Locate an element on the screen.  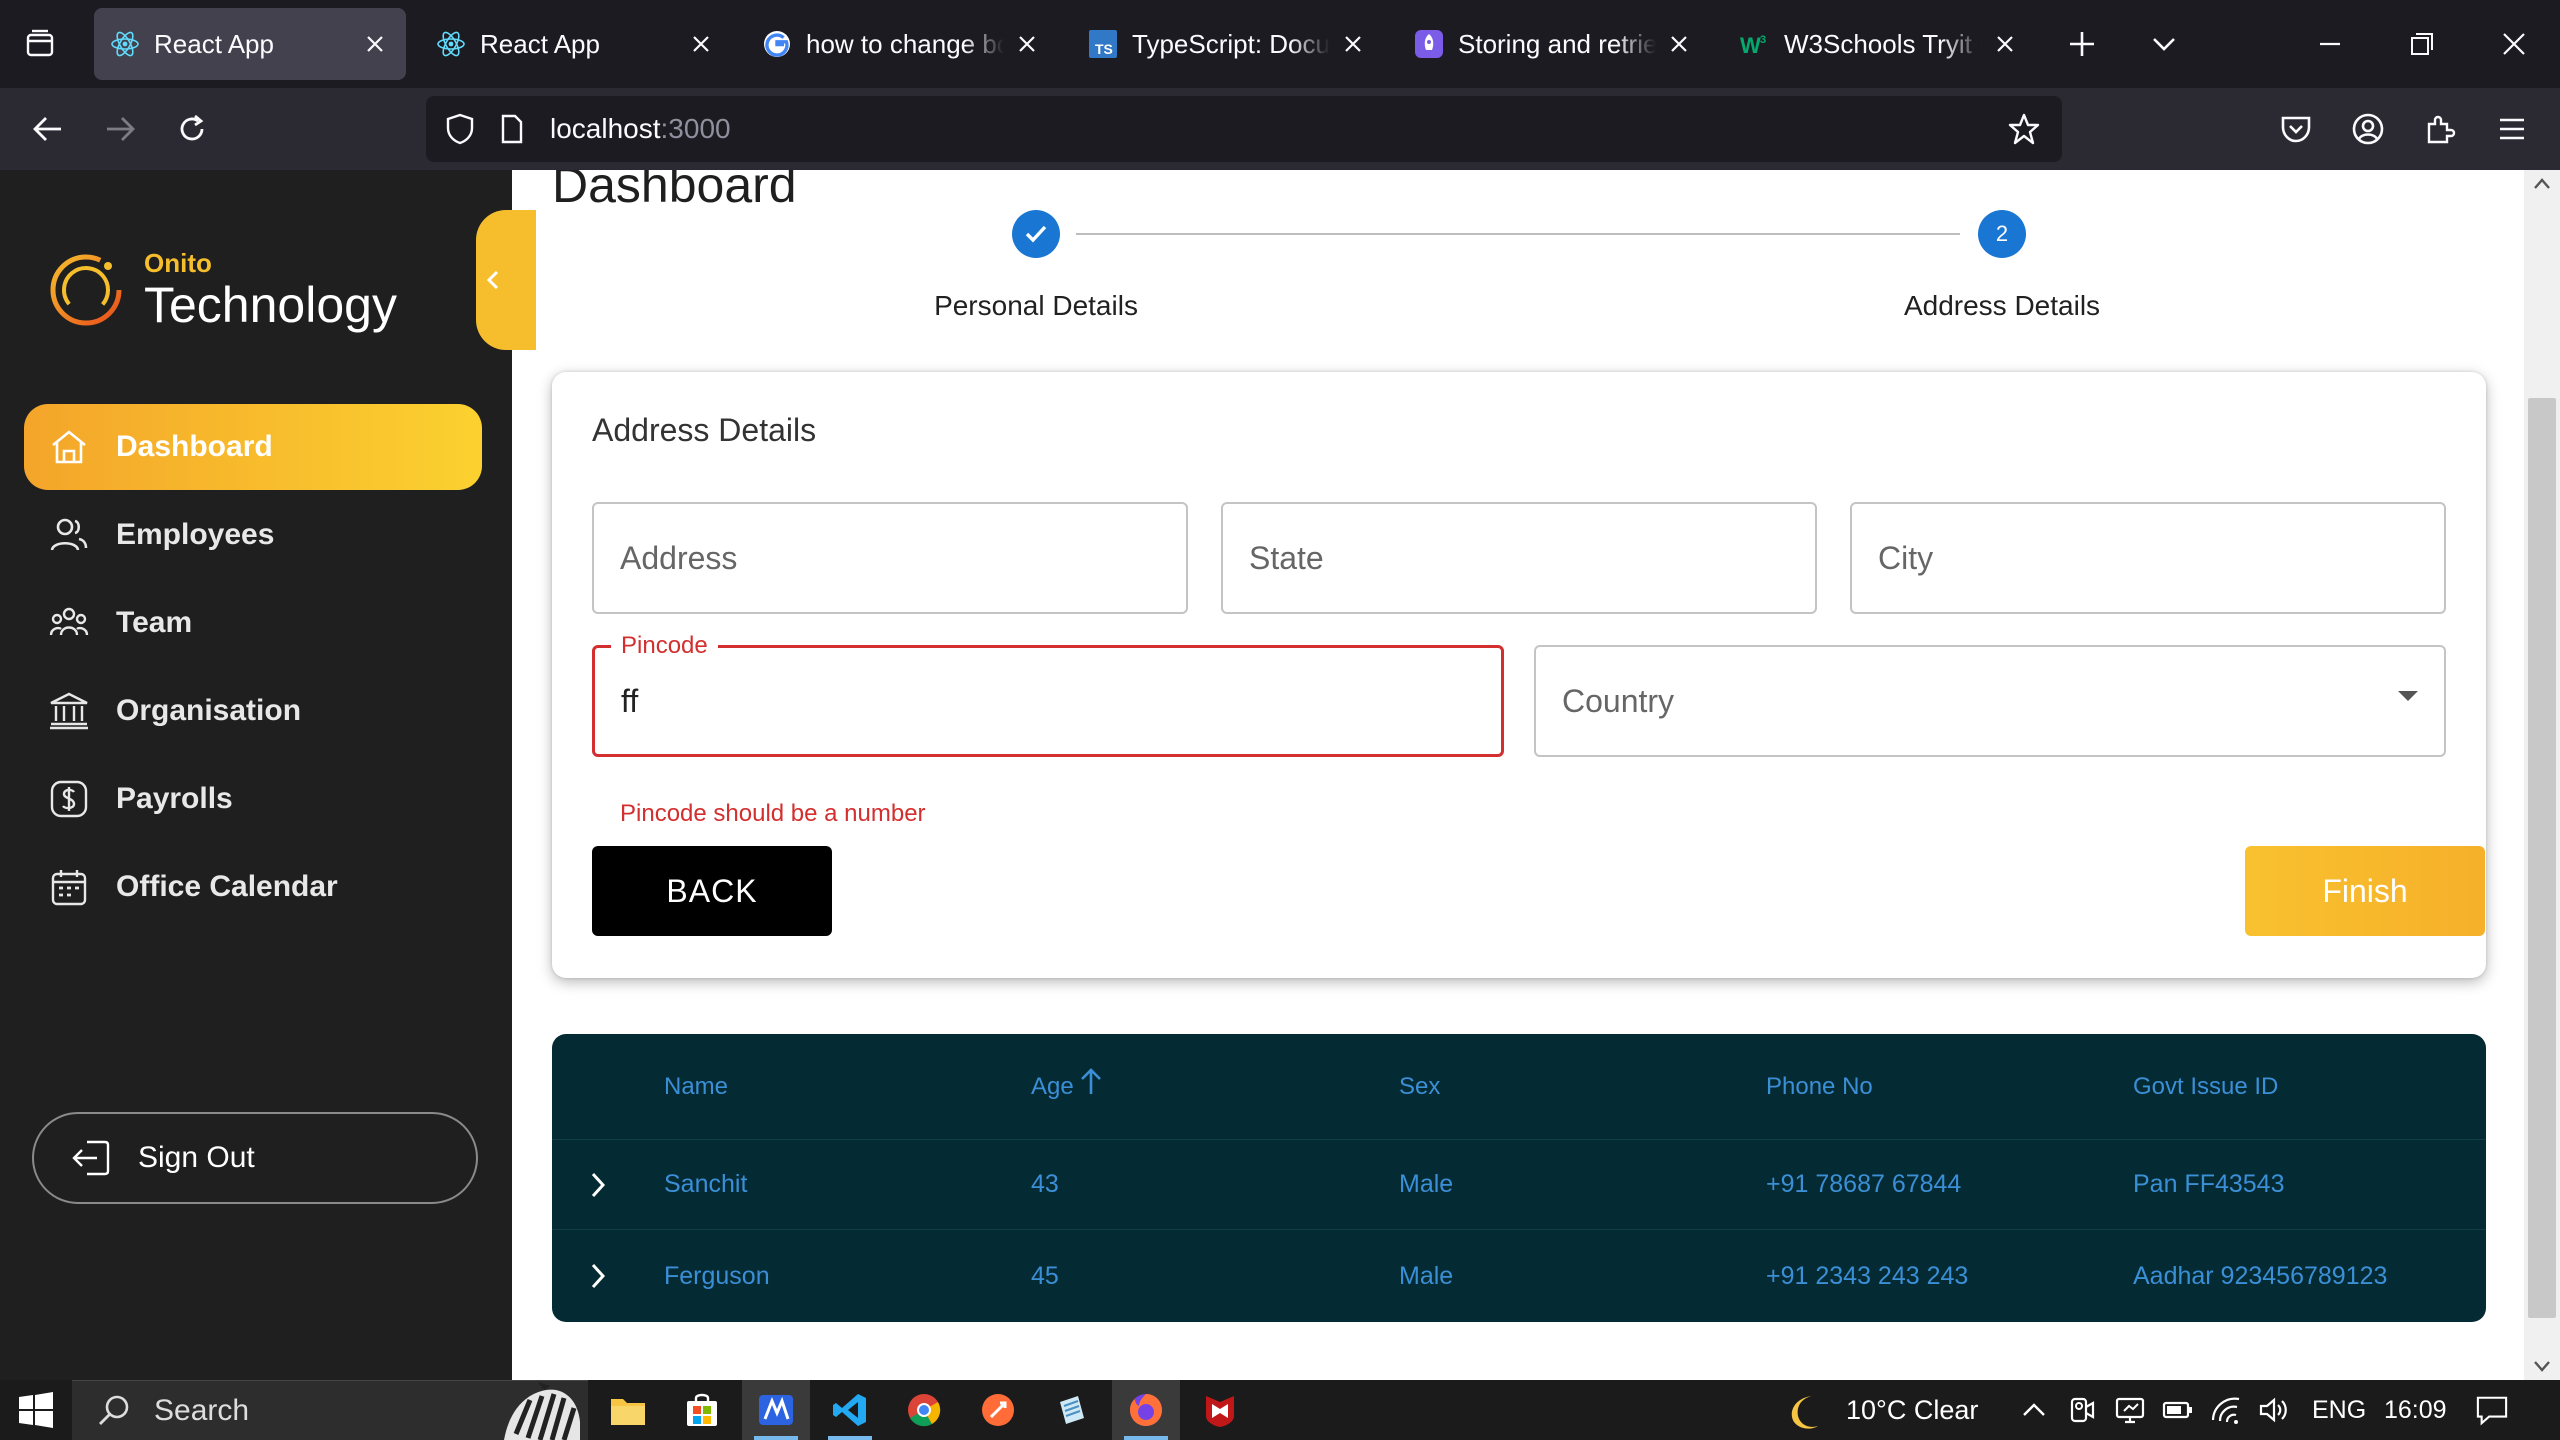
address-field is located at coordinates (890, 558).